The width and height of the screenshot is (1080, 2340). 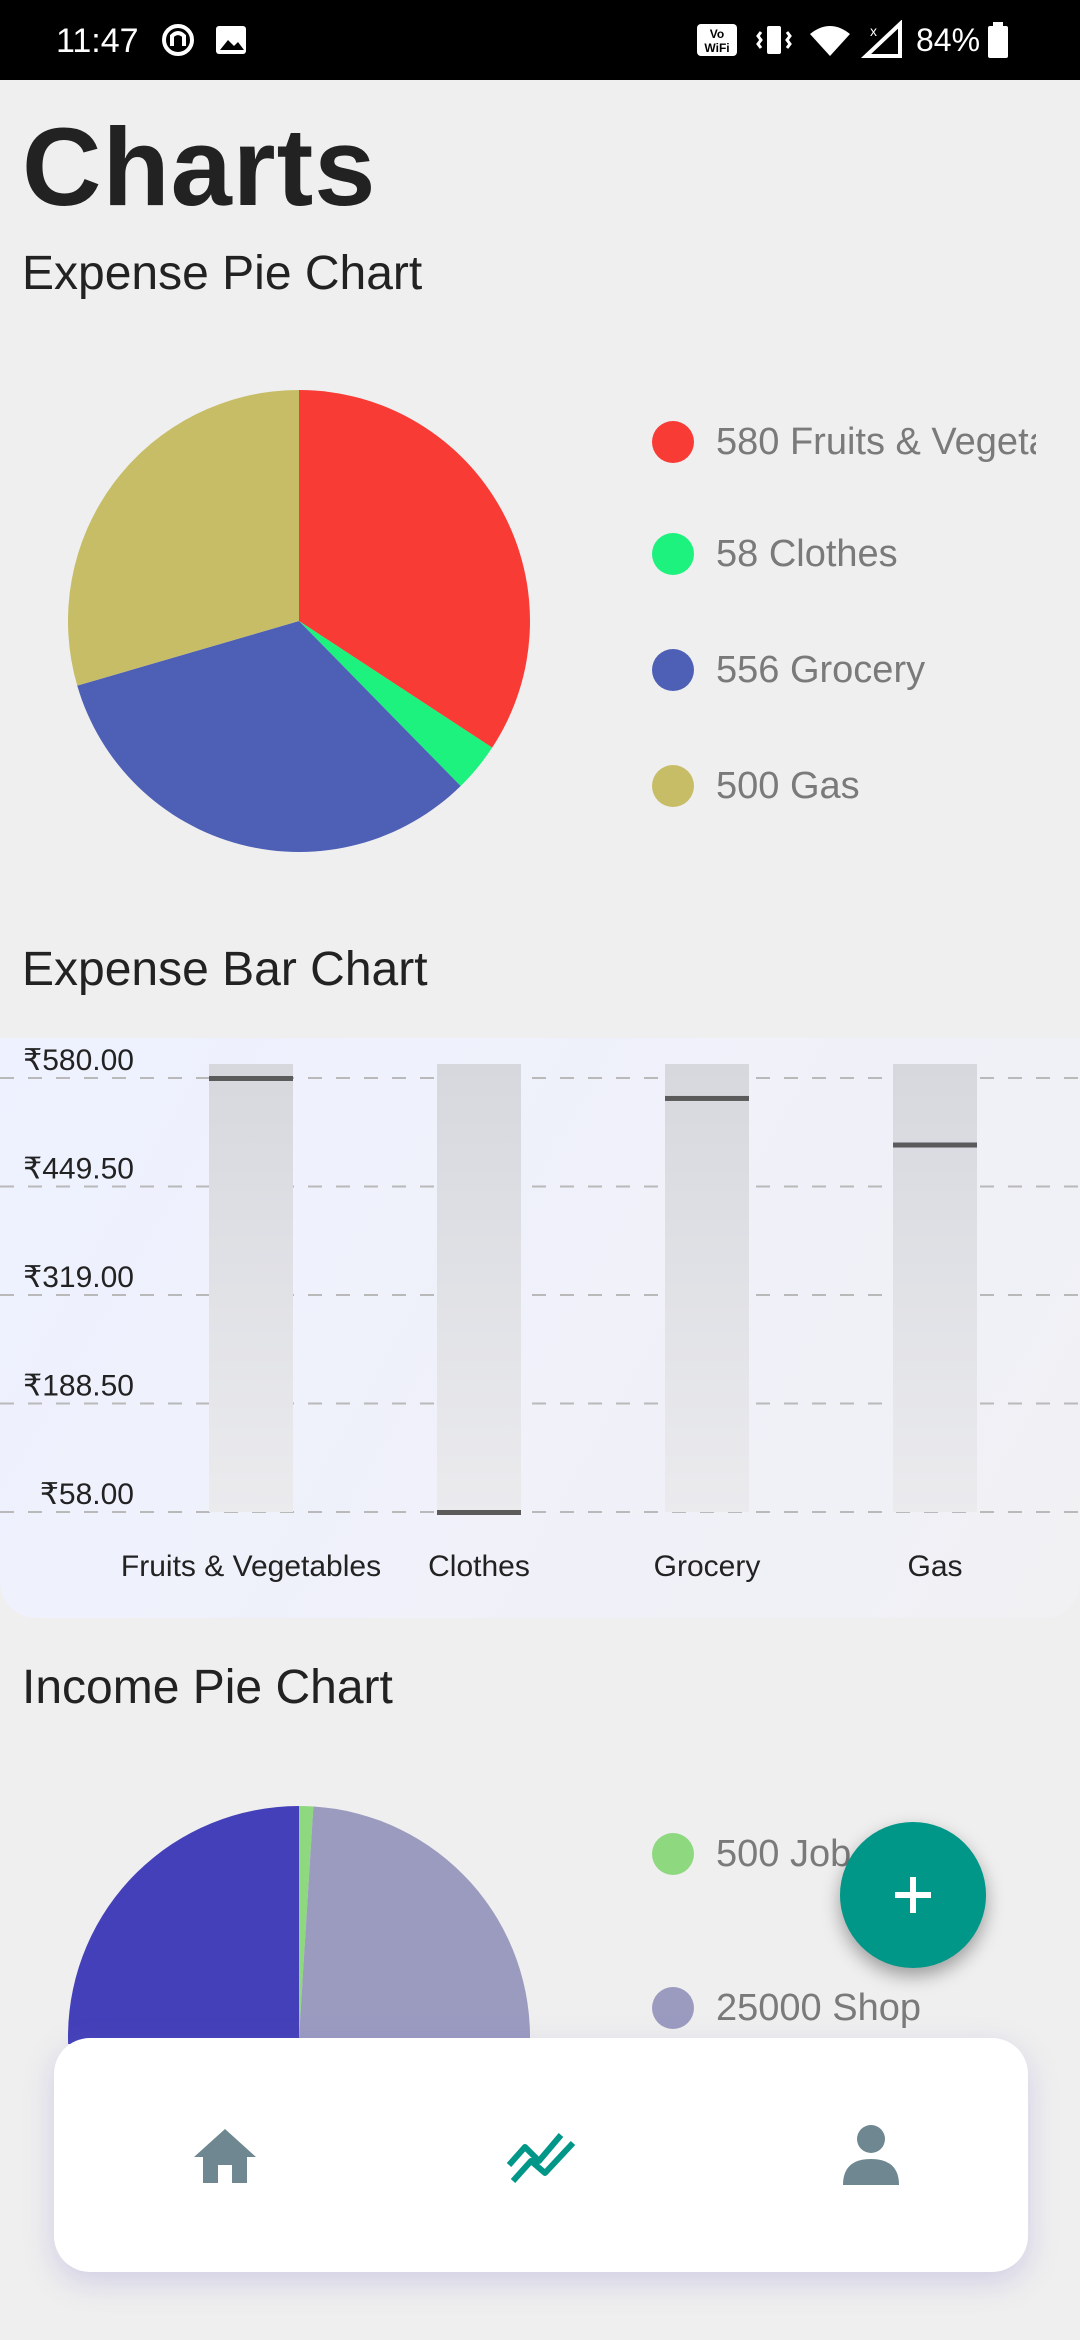 I want to click on legend-shop: 25000 Shop, so click(x=786, y=2008).